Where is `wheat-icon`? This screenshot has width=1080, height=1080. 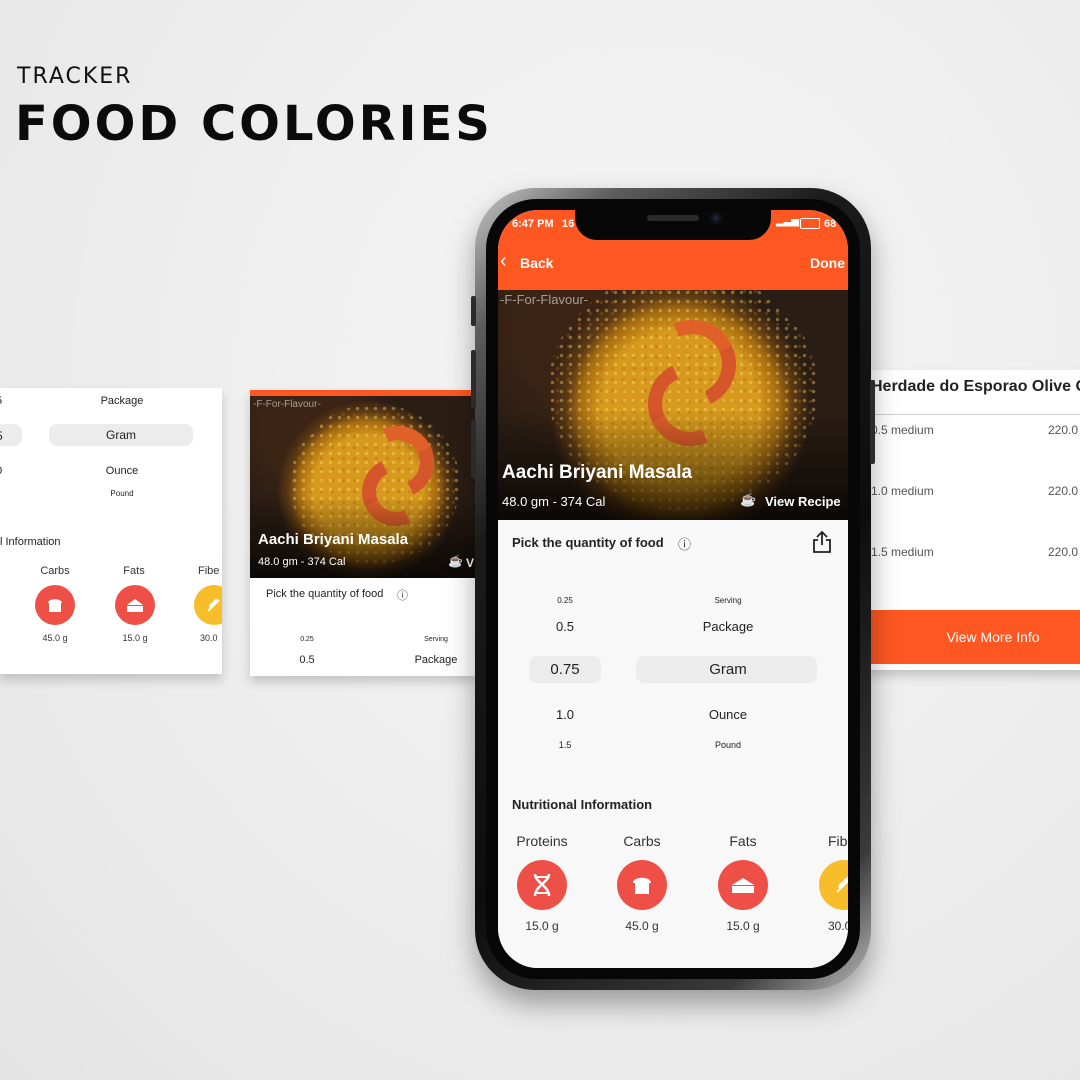
wheat-icon is located at coordinates (208, 605).